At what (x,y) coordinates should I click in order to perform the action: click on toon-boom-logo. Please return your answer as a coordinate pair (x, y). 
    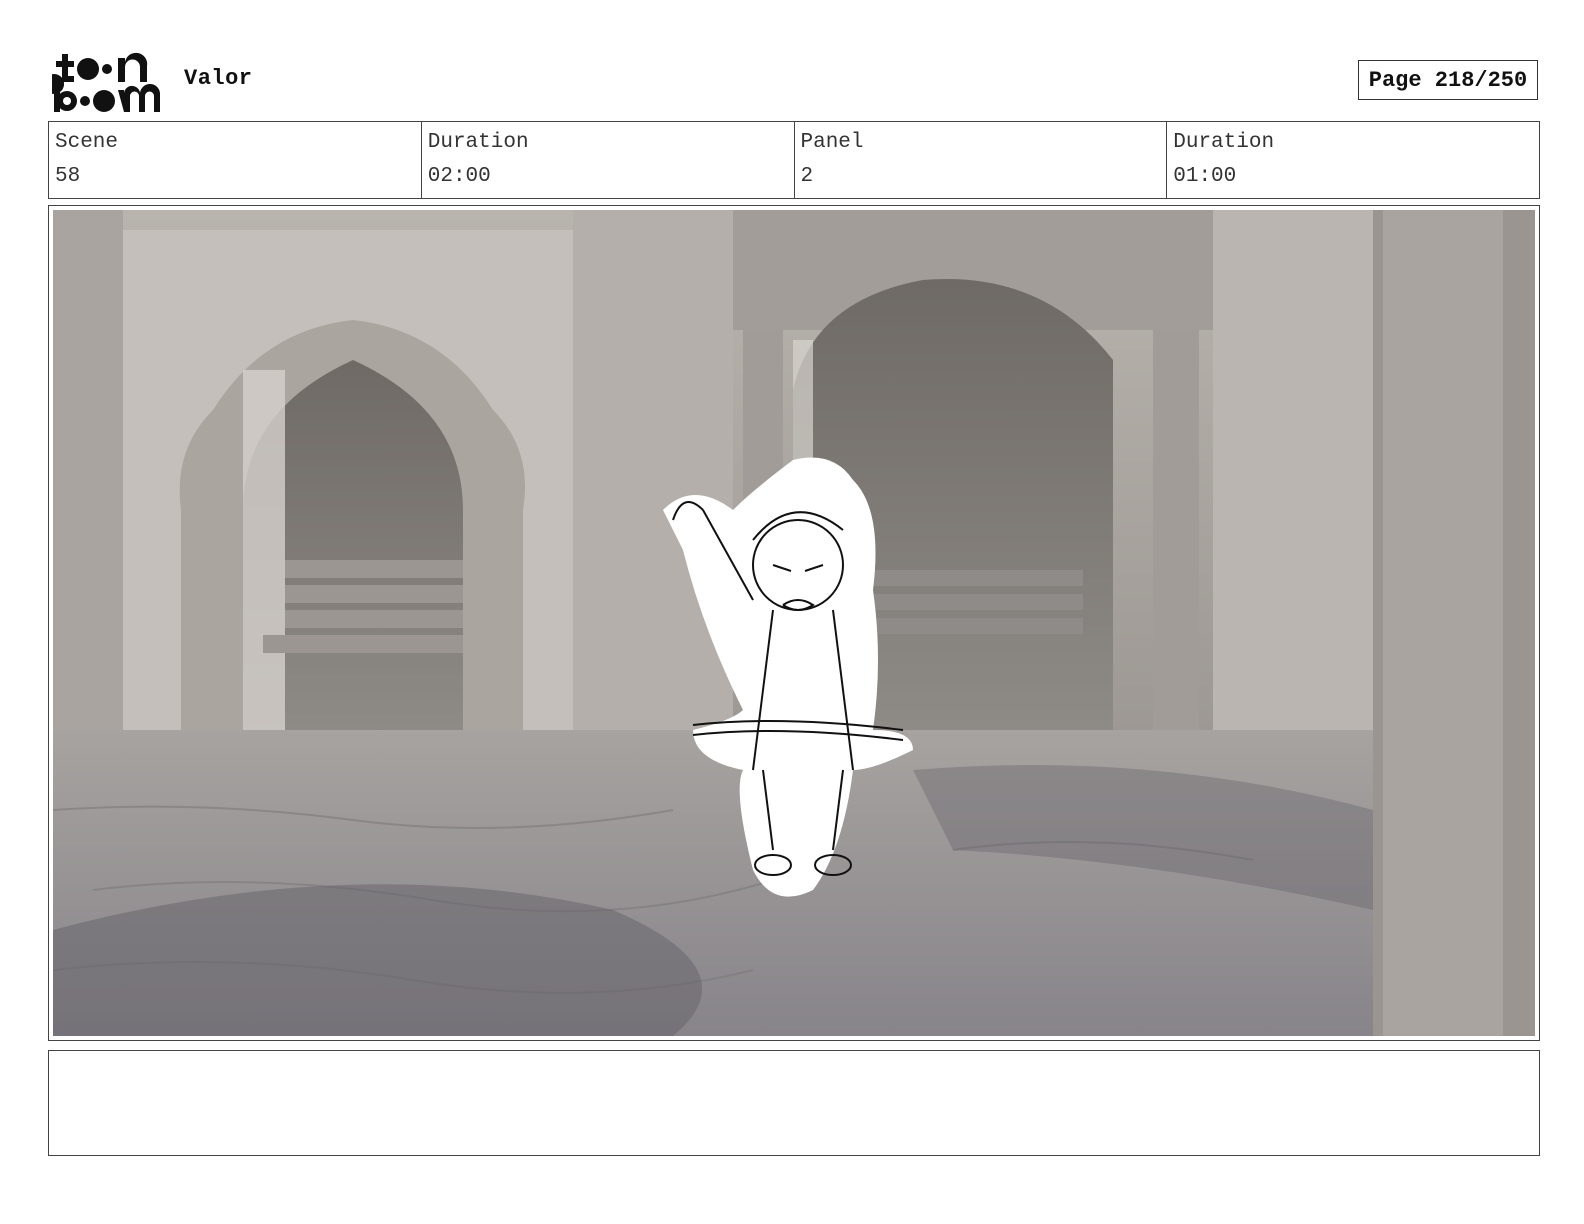
    Looking at the image, I should click on (104, 82).